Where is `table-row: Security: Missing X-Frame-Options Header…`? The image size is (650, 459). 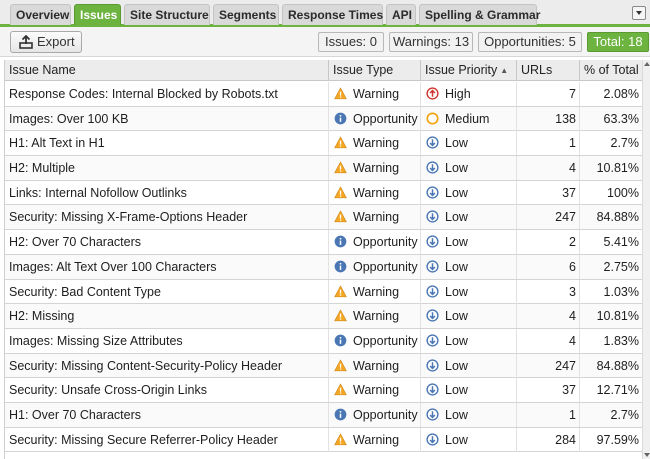
table-row: Security: Missing X-Frame-Options Header… is located at coordinates (324, 218).